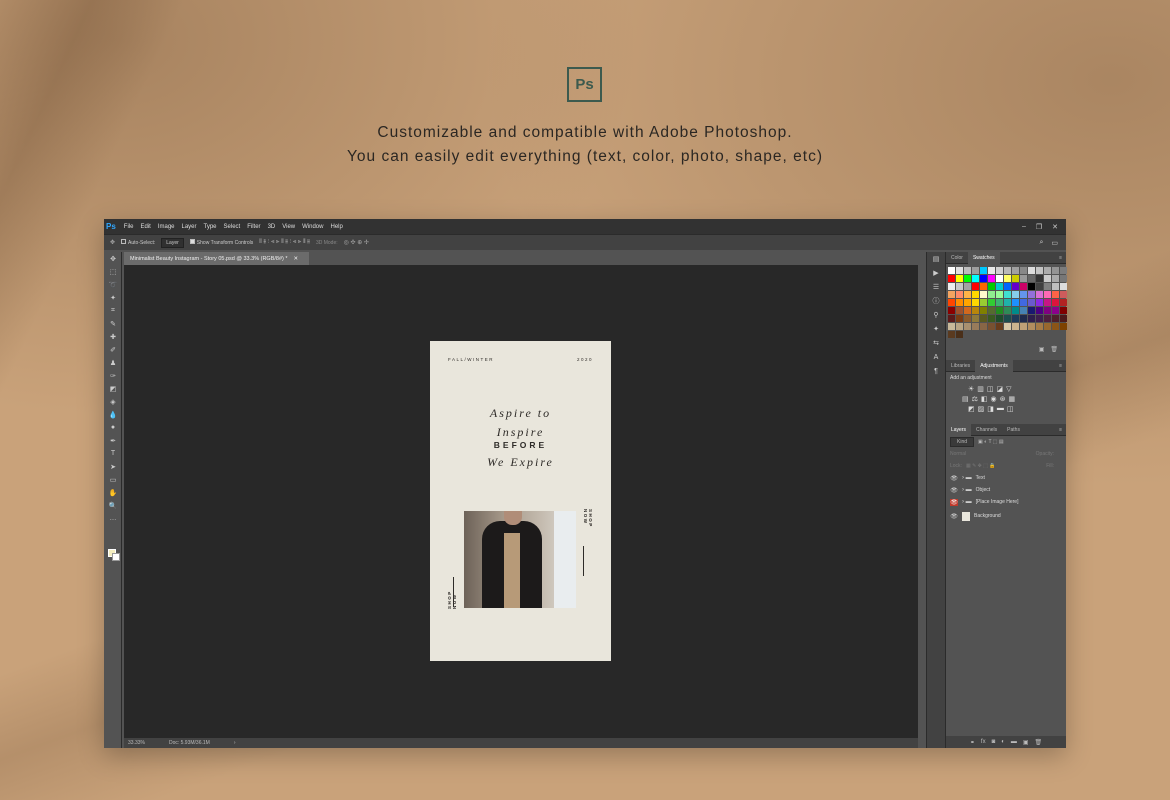  I want to click on properties-icon: ☰, so click(936, 287).